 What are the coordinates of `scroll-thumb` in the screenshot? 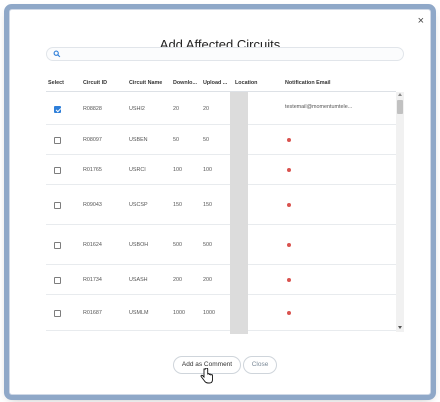 It's located at (400, 107).